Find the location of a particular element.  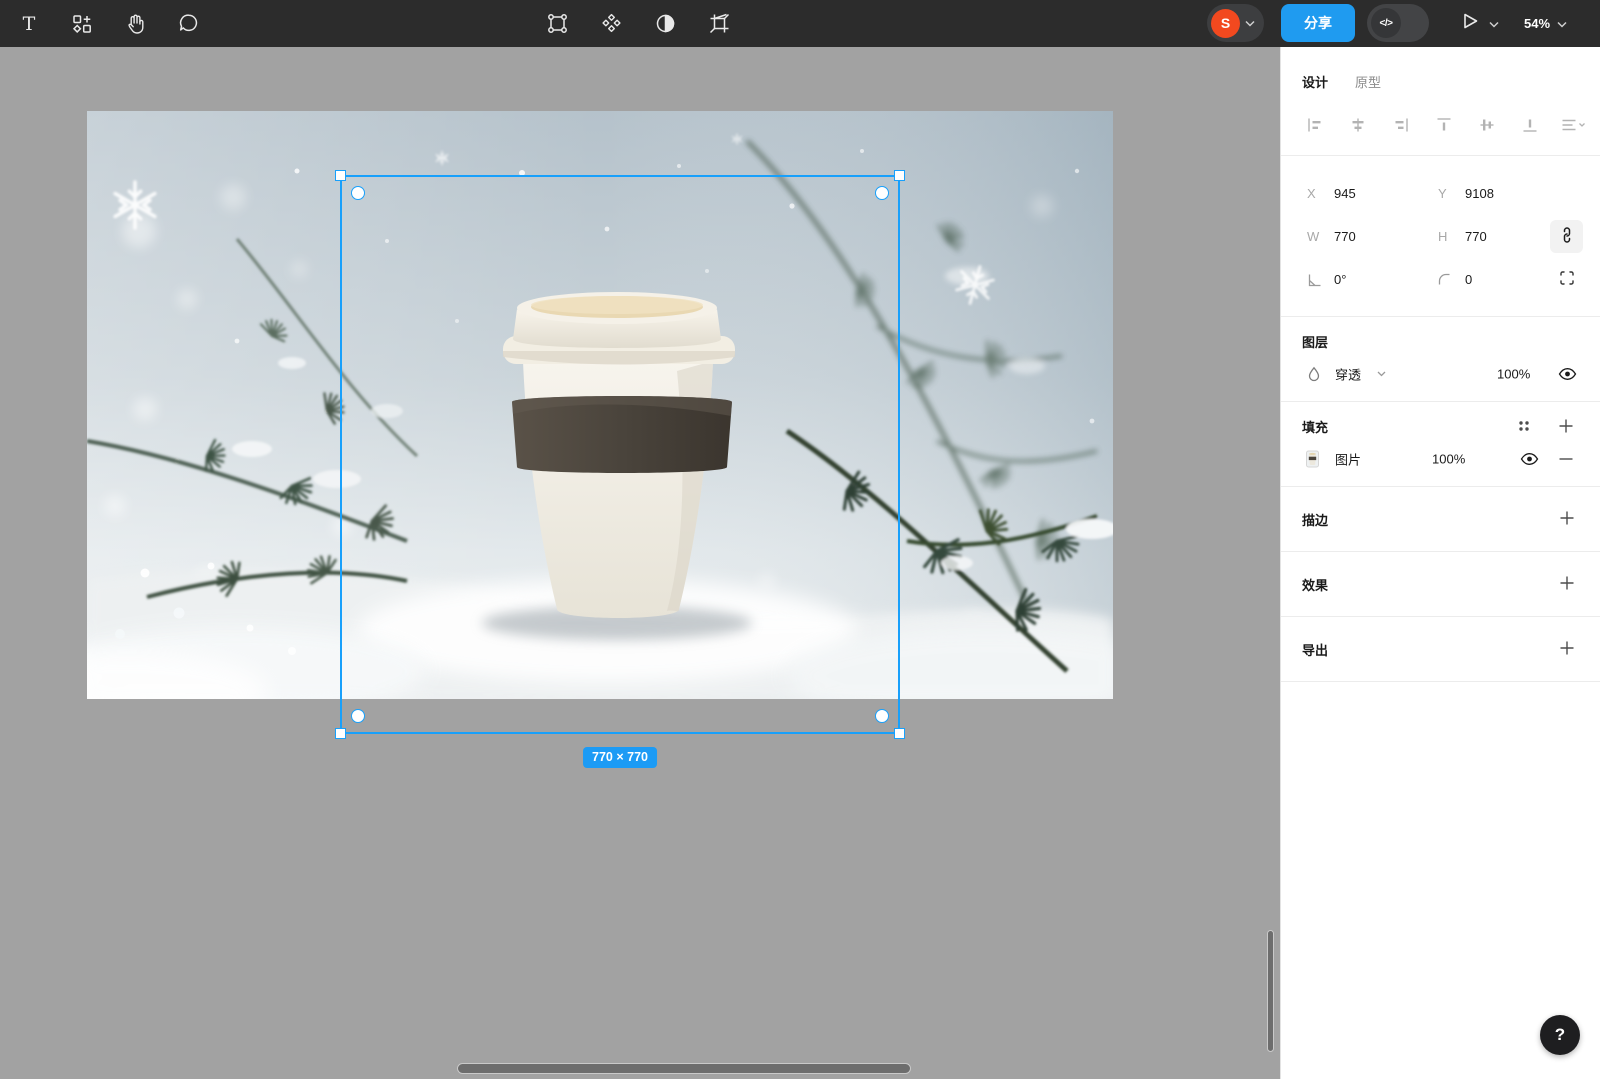

expand-corners-icon is located at coordinates (1567, 279).